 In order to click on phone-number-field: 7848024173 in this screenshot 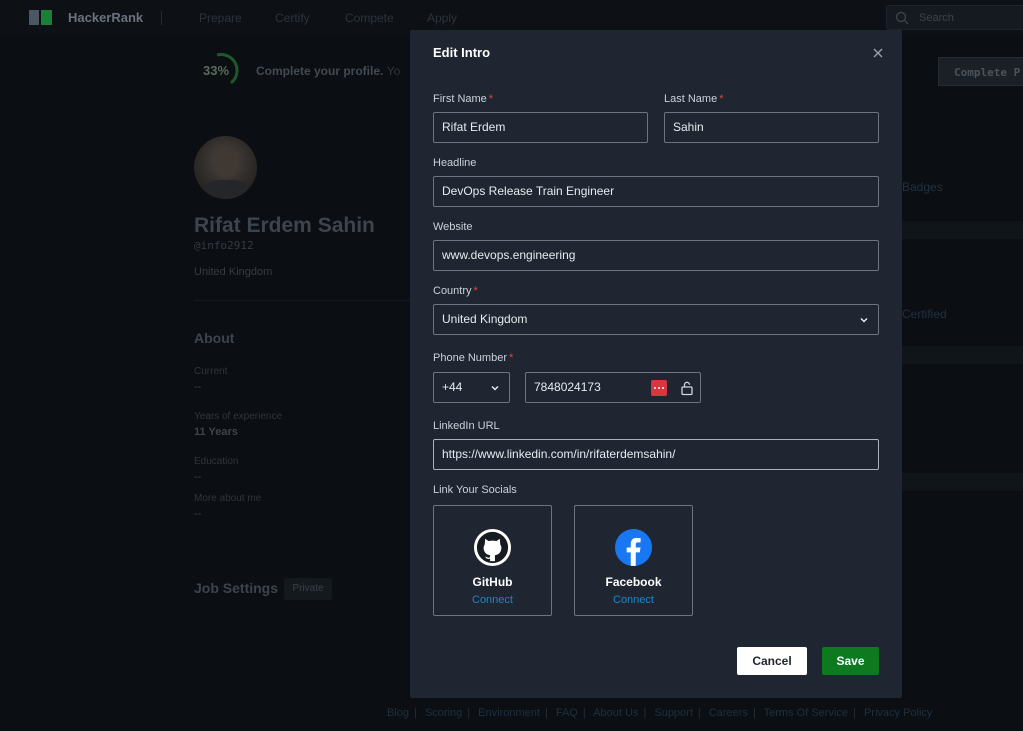, I will do `click(613, 387)`.